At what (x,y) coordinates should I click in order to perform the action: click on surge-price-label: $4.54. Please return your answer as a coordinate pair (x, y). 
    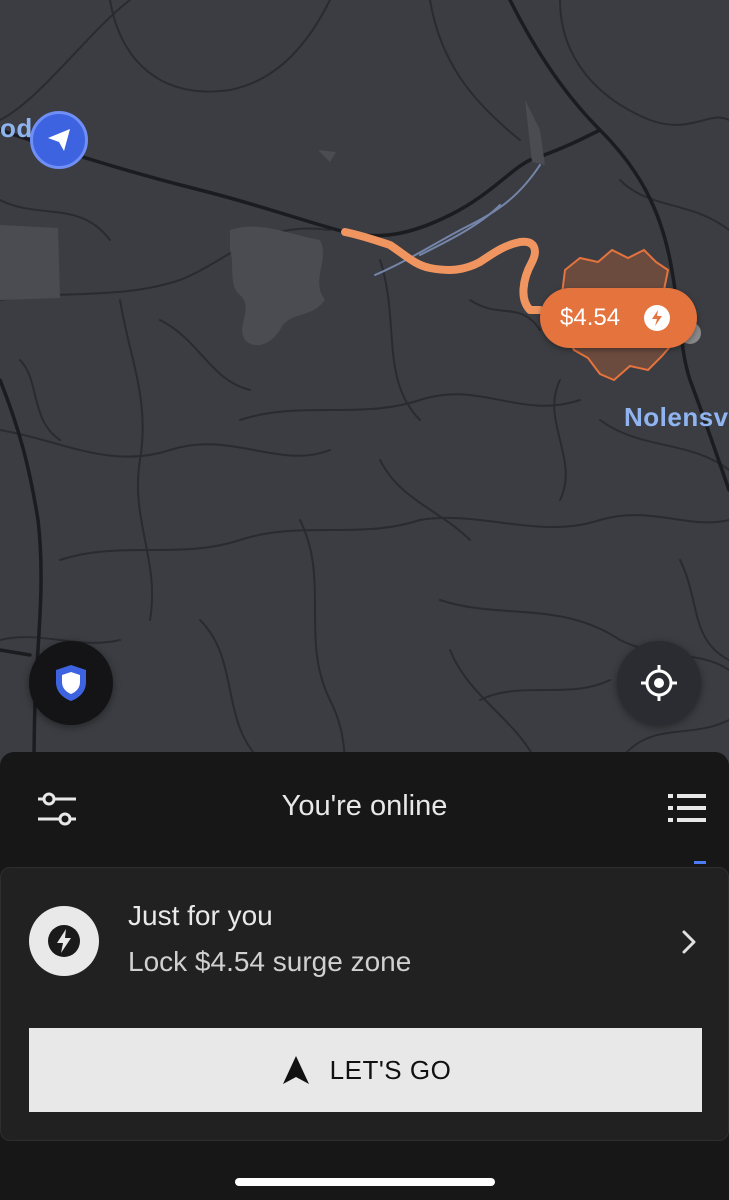
    Looking at the image, I should click on (590, 317).